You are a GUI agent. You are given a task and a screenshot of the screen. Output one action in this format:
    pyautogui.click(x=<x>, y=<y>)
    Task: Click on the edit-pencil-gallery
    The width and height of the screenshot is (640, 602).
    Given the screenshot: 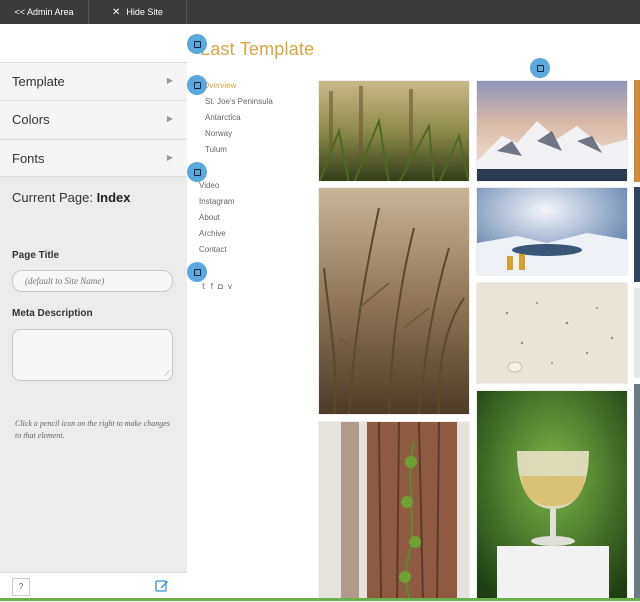 What is the action you would take?
    pyautogui.click(x=540, y=68)
    